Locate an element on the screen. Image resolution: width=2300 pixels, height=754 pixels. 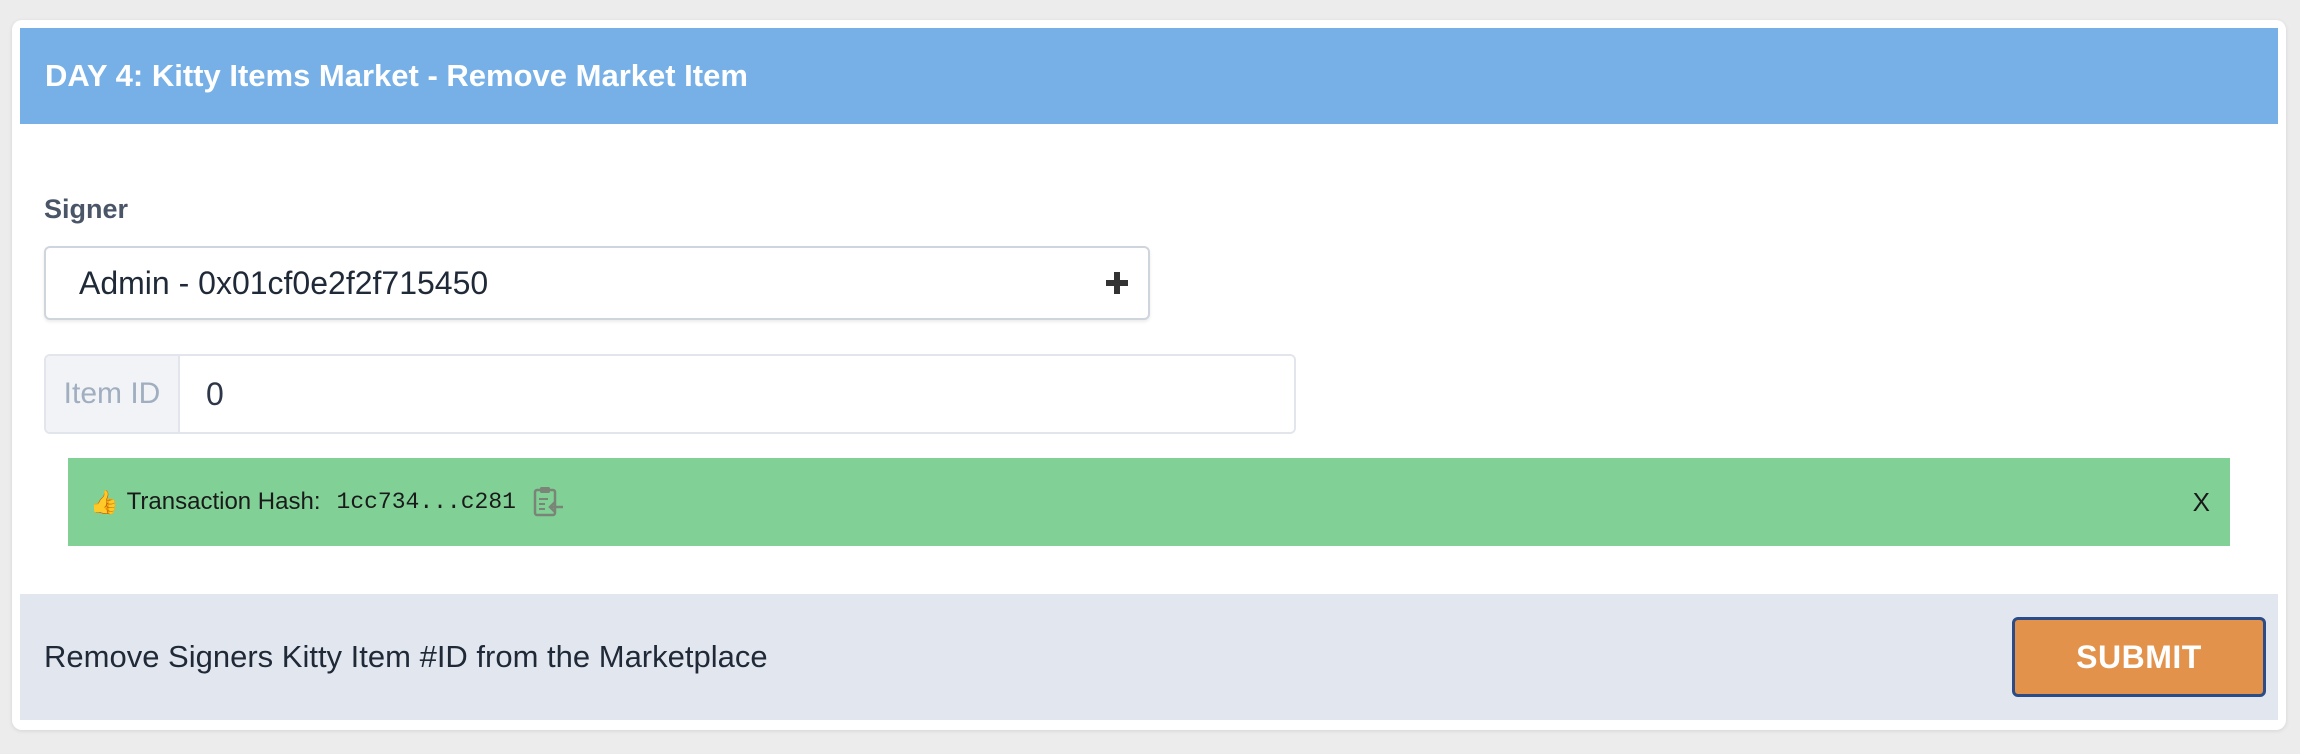
item-id-input is located at coordinates (737, 394).